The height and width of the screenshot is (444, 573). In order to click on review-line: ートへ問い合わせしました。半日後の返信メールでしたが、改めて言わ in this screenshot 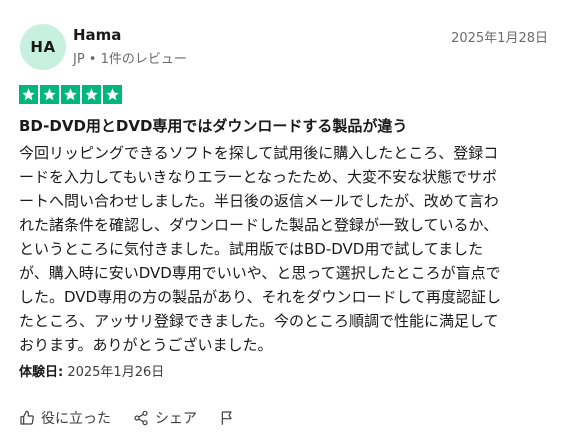, I will do `click(259, 201)`.